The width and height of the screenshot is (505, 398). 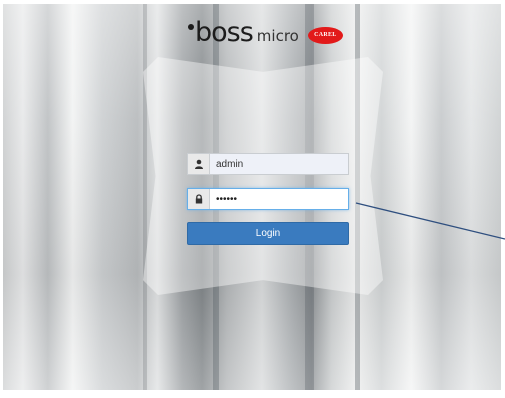 What do you see at coordinates (279, 164) in the screenshot?
I see `username-input` at bounding box center [279, 164].